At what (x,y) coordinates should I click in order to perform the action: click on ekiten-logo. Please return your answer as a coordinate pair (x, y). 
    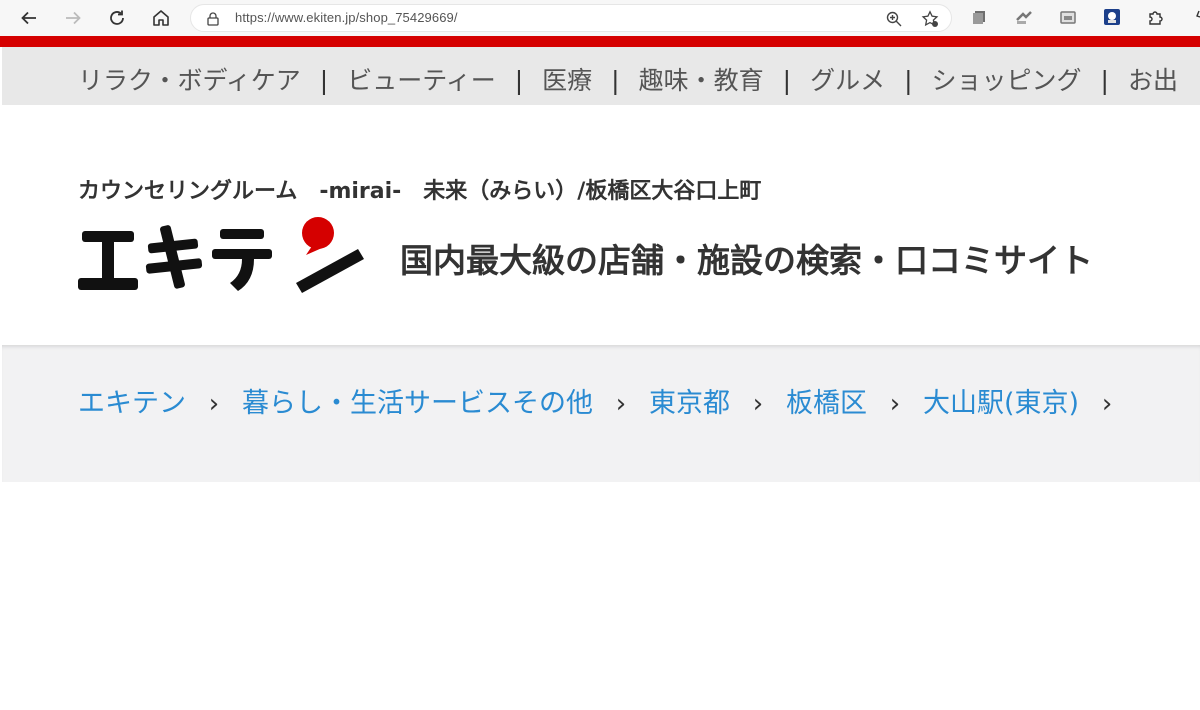
    Looking at the image, I should click on (221, 256).